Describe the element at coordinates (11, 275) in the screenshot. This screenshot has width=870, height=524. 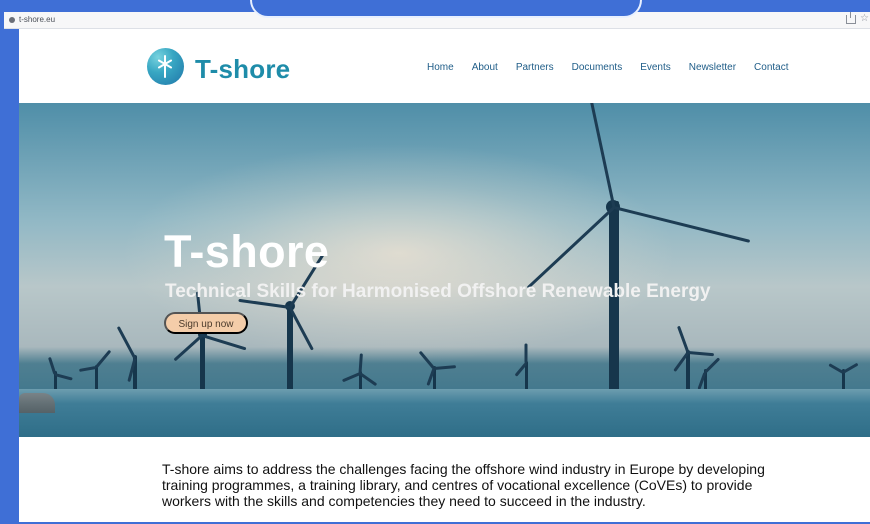
I see `left-frame-bar` at that location.